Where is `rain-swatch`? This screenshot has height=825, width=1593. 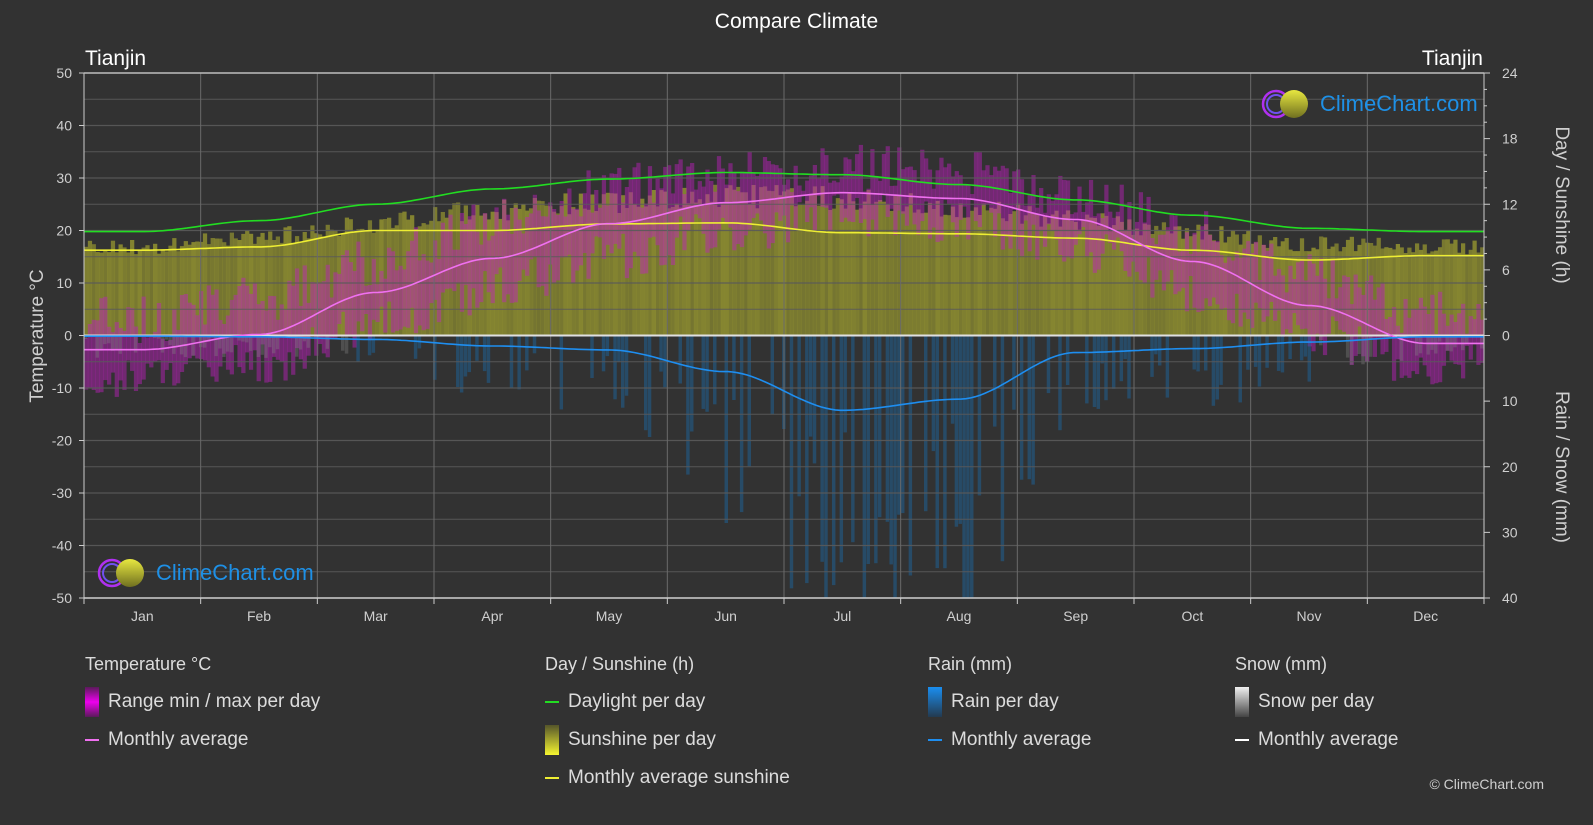 rain-swatch is located at coordinates (935, 701).